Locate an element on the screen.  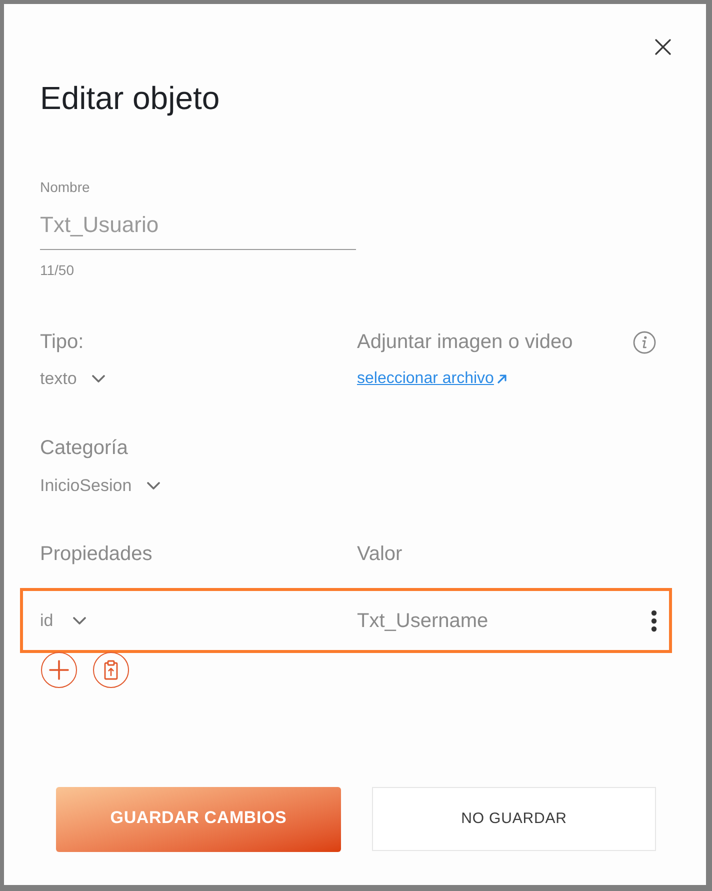
property-row: id Txt_Username is located at coordinates (346, 620).